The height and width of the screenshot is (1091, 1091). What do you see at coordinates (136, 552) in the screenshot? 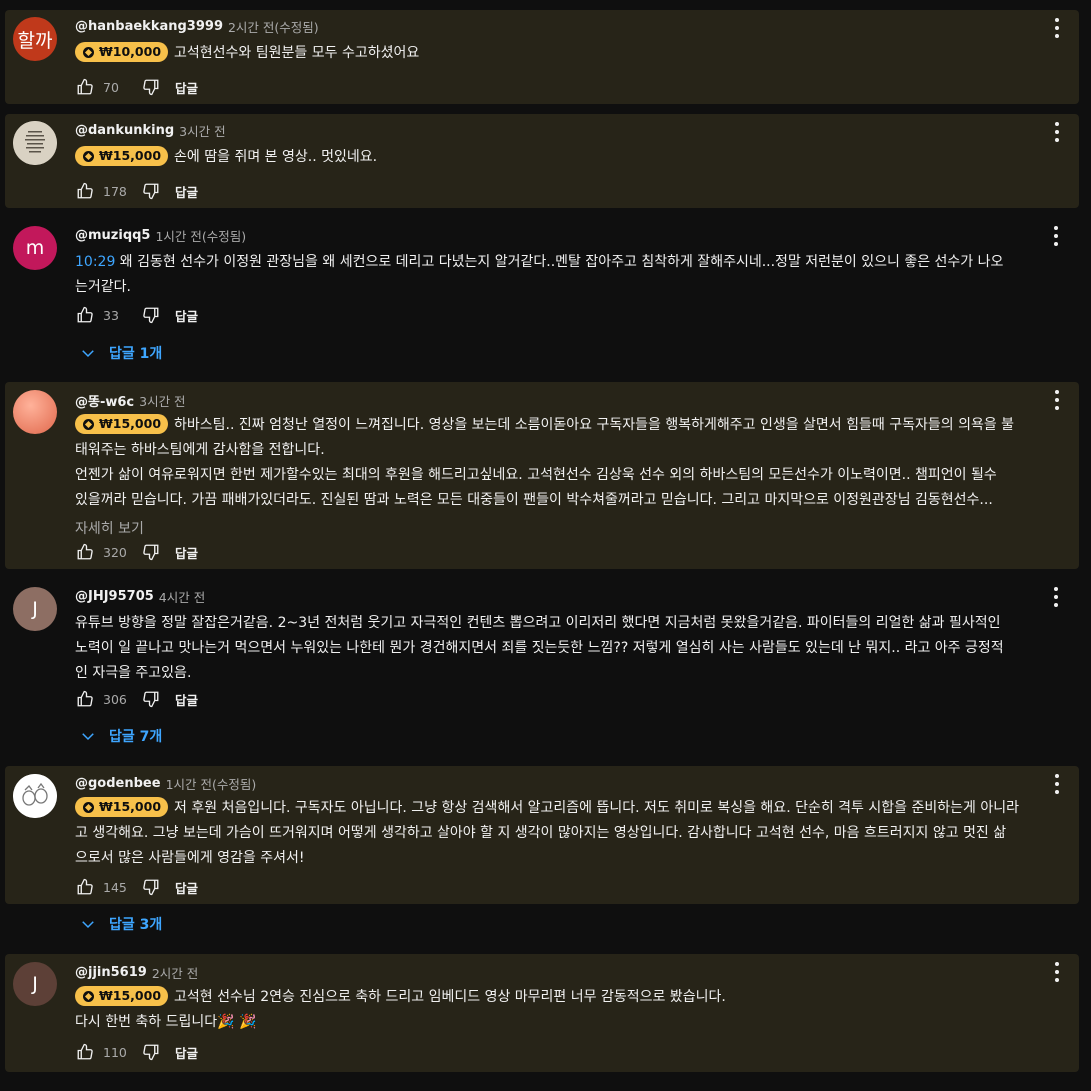
I see `comment-actions: 320 답글` at bounding box center [136, 552].